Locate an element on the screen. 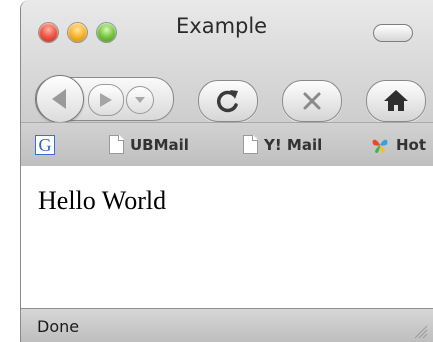 This screenshot has width=433, height=342. bookmark-hotmail: Hot is located at coordinates (398, 145).